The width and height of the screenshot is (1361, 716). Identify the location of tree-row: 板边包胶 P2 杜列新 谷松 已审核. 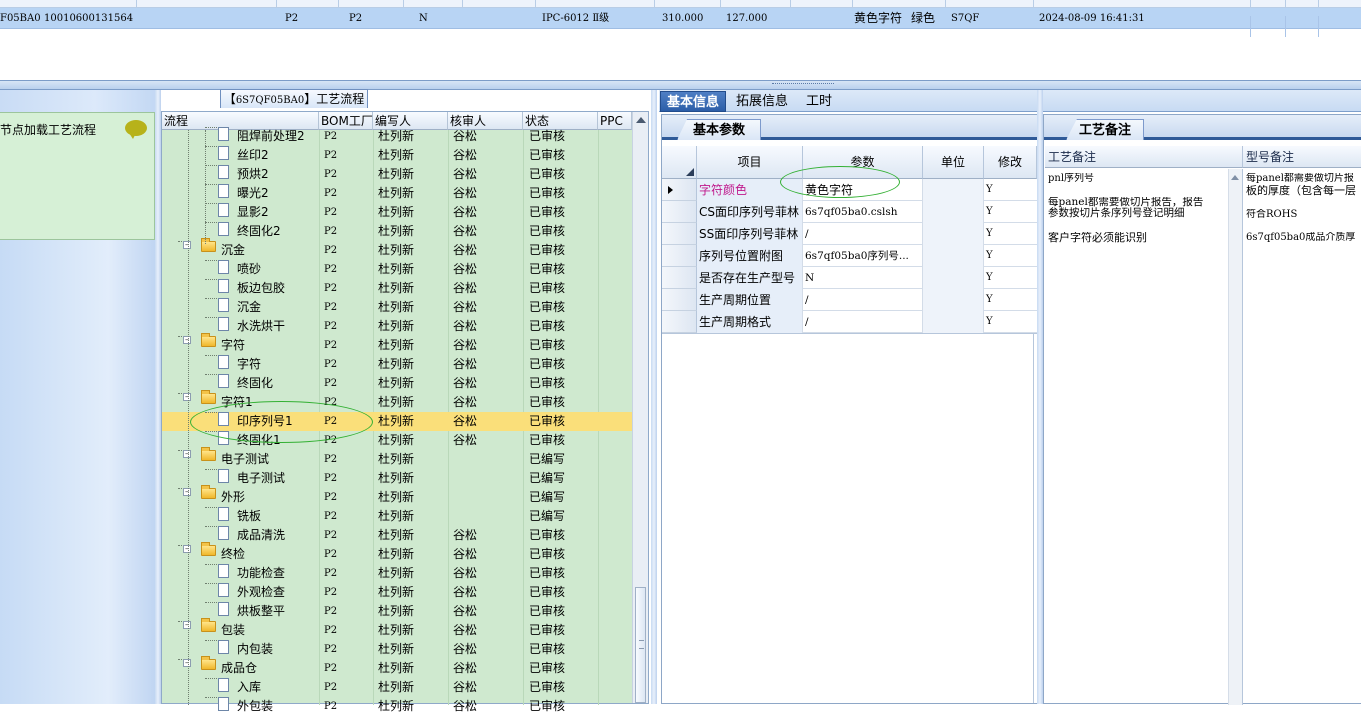
(397, 288).